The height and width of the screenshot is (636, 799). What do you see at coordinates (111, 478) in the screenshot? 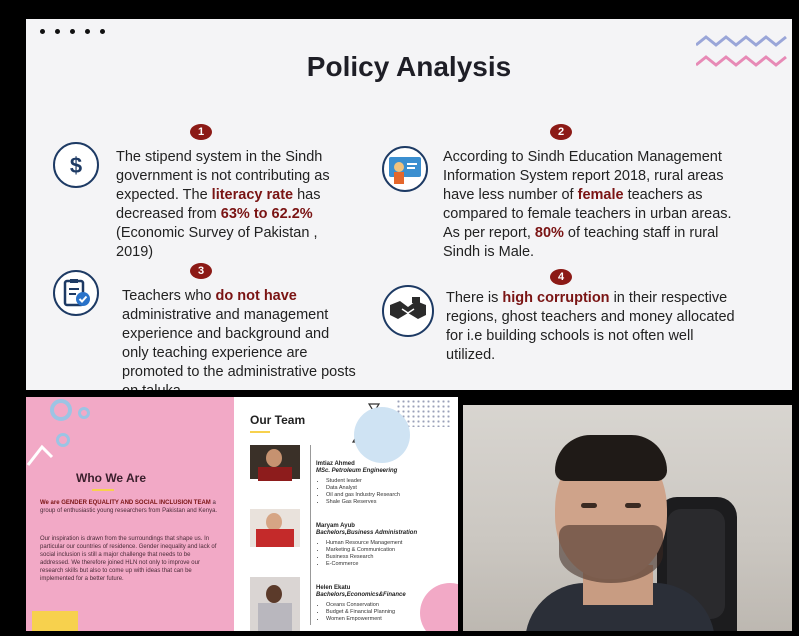
I see `who-we-are-heading: Who We Are` at bounding box center [111, 478].